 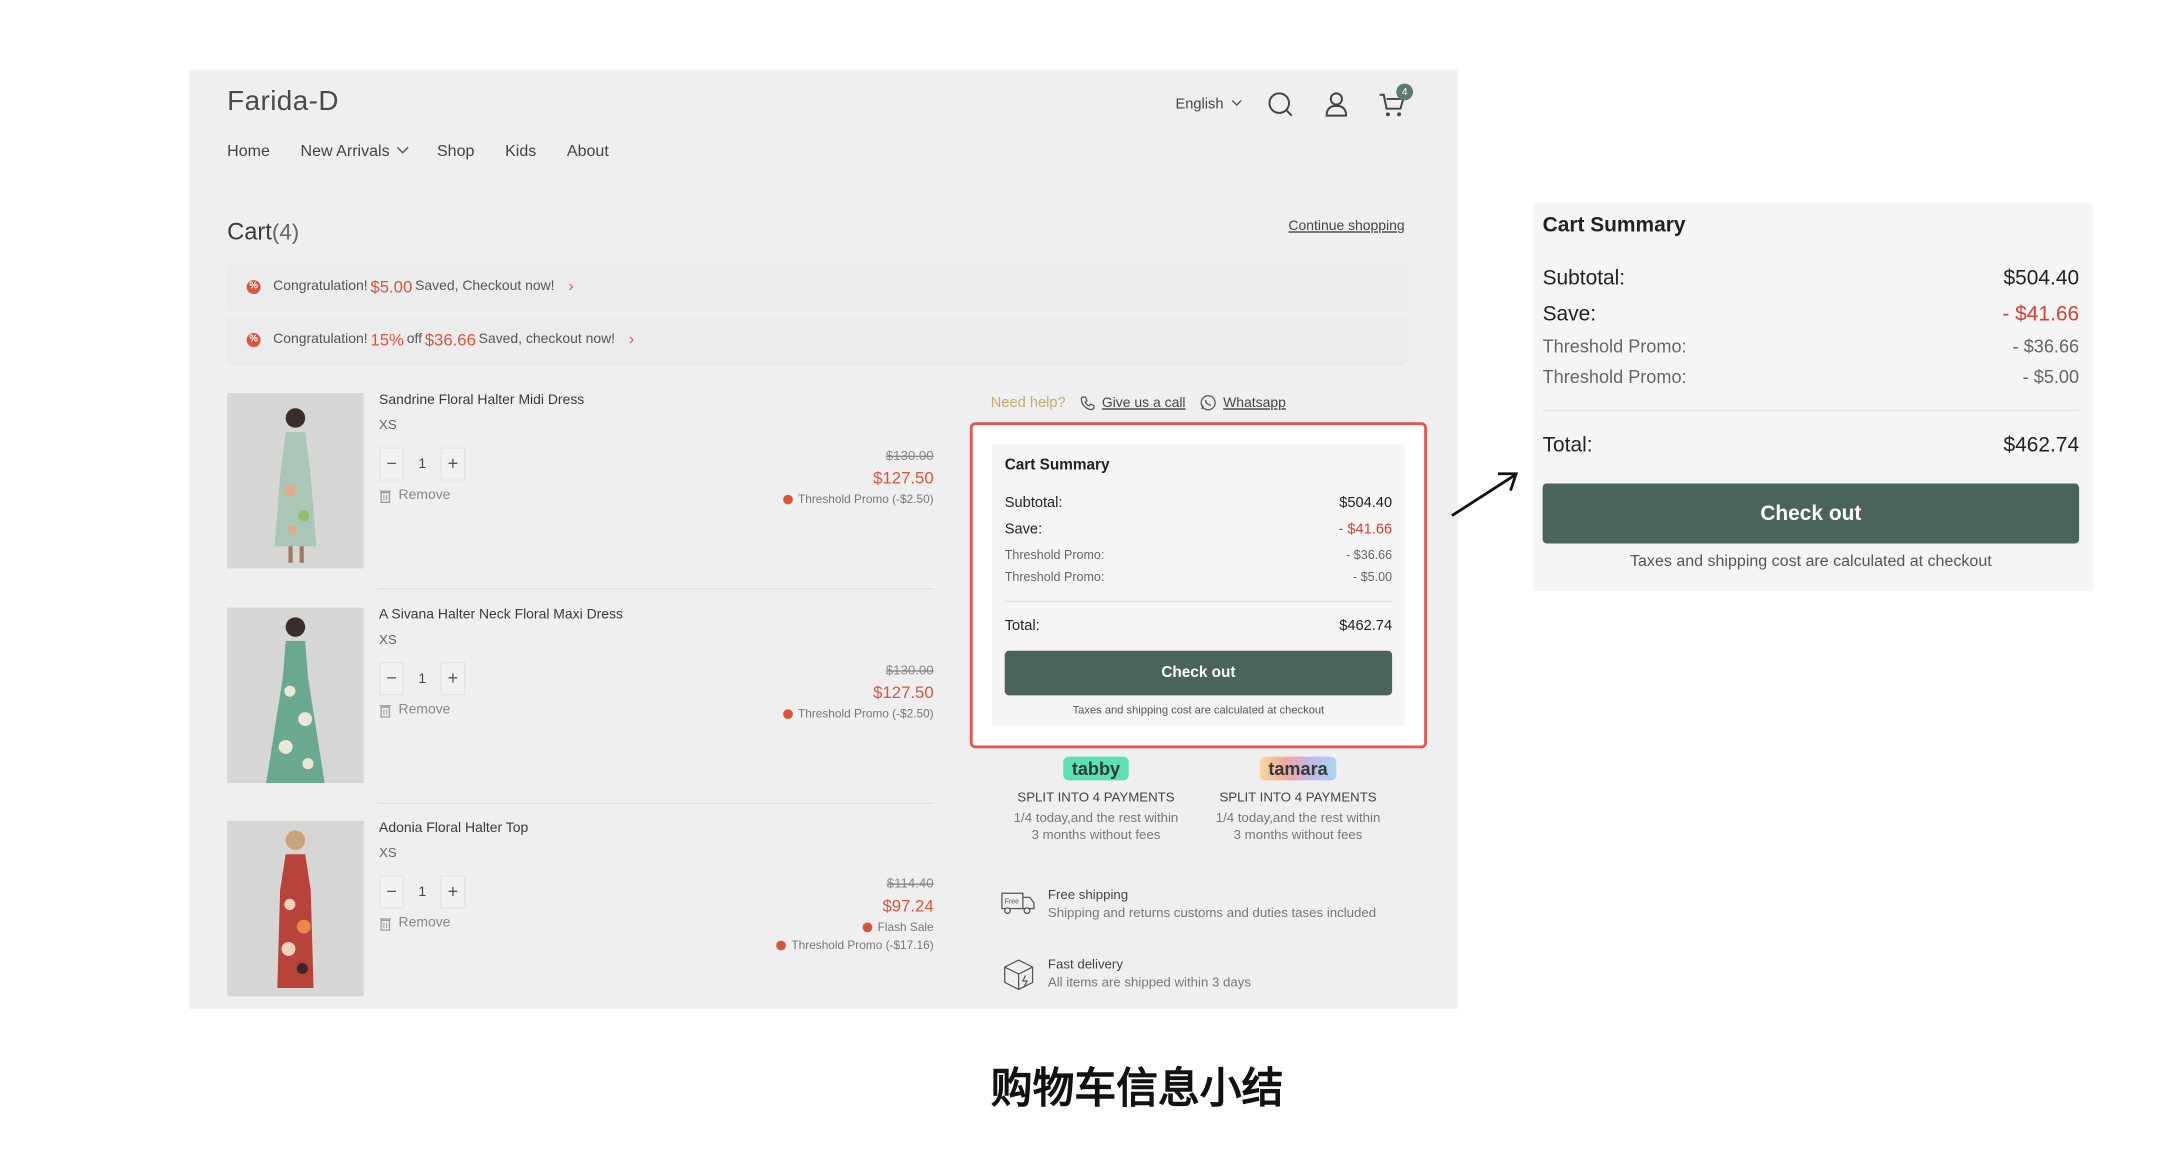 What do you see at coordinates (501, 615) in the screenshot?
I see `product-name: A Sivana Halter Neck Floral Maxi Dress` at bounding box center [501, 615].